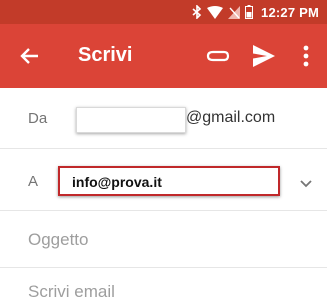 This screenshot has width=327, height=302. Describe the element at coordinates (215, 12) in the screenshot. I see `wifi-icon` at that location.